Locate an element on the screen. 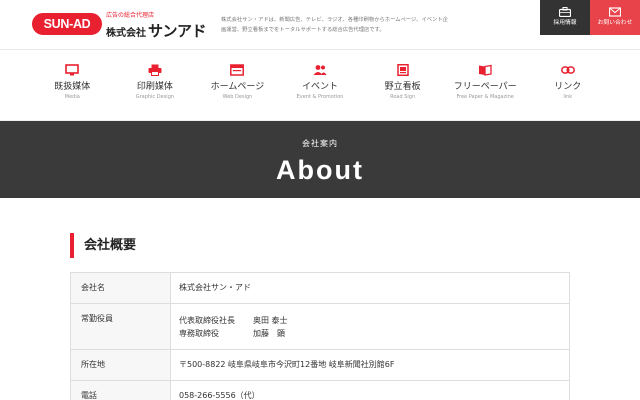  table-row: 常勤役員 代表取締役社長 奥田 泰士 専務取締役 加藤 顕 is located at coordinates (320, 326).